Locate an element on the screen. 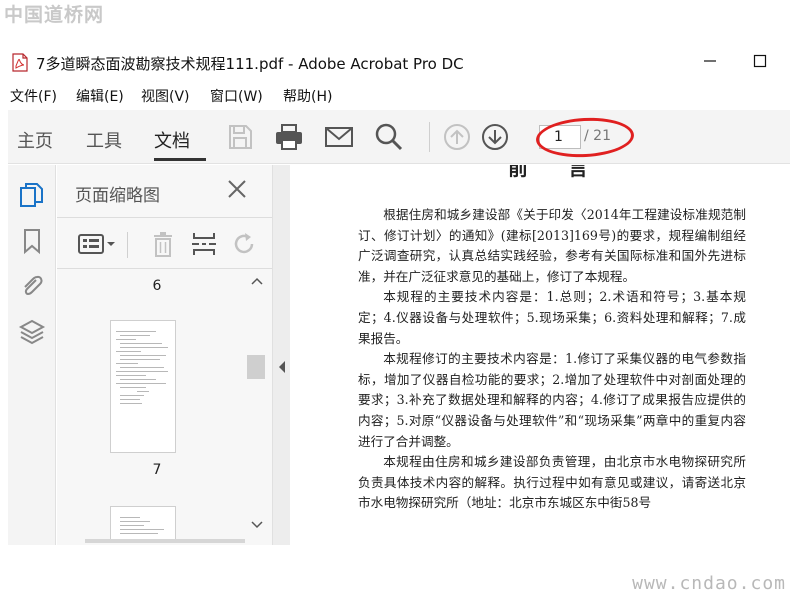 This screenshot has height=600, width=800. email-icon is located at coordinates (339, 137).